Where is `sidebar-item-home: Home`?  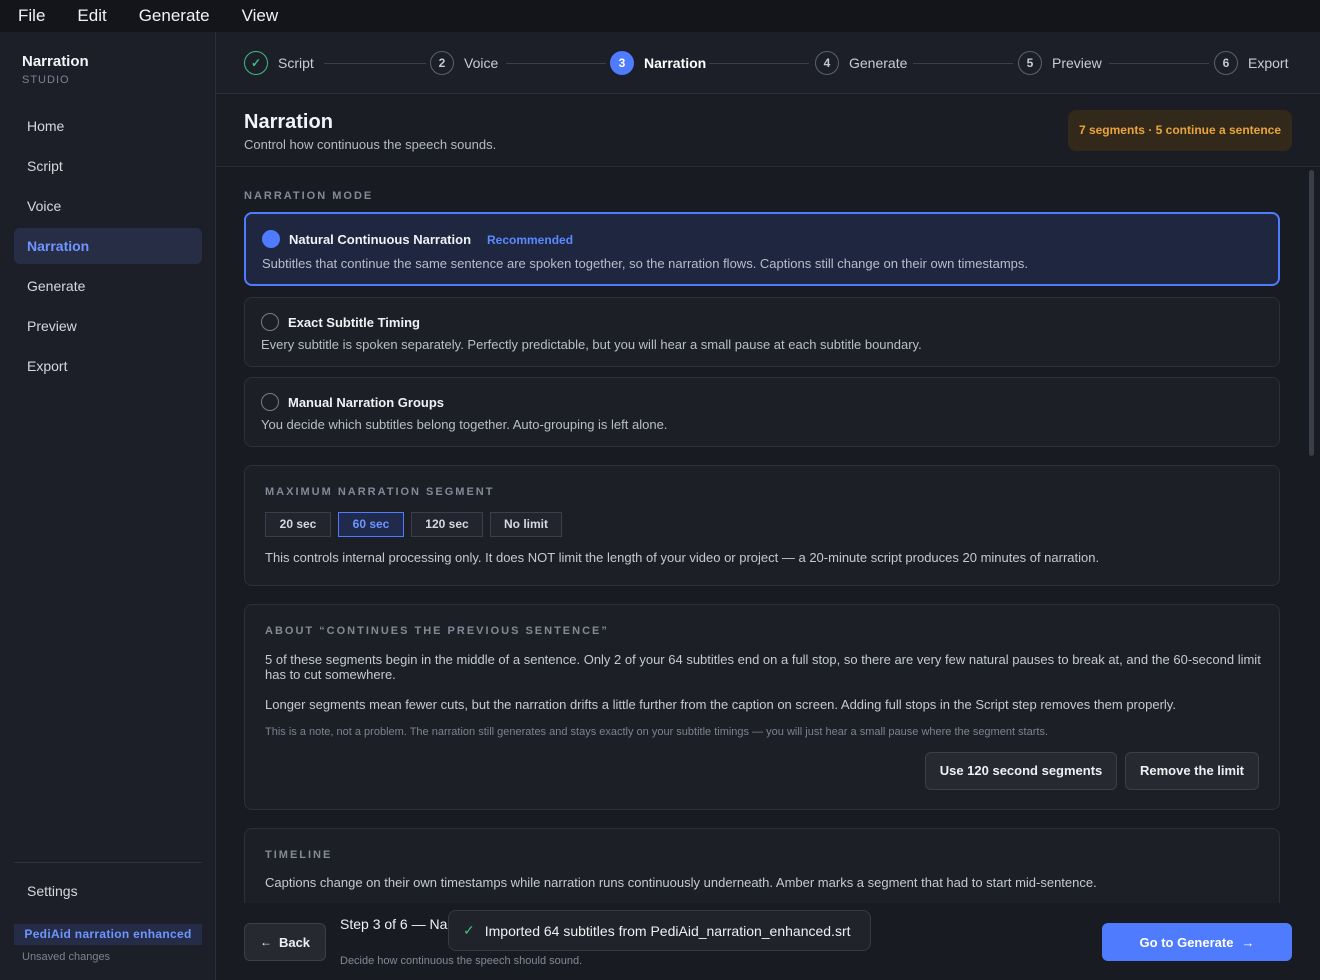 sidebar-item-home: Home is located at coordinates (108, 126).